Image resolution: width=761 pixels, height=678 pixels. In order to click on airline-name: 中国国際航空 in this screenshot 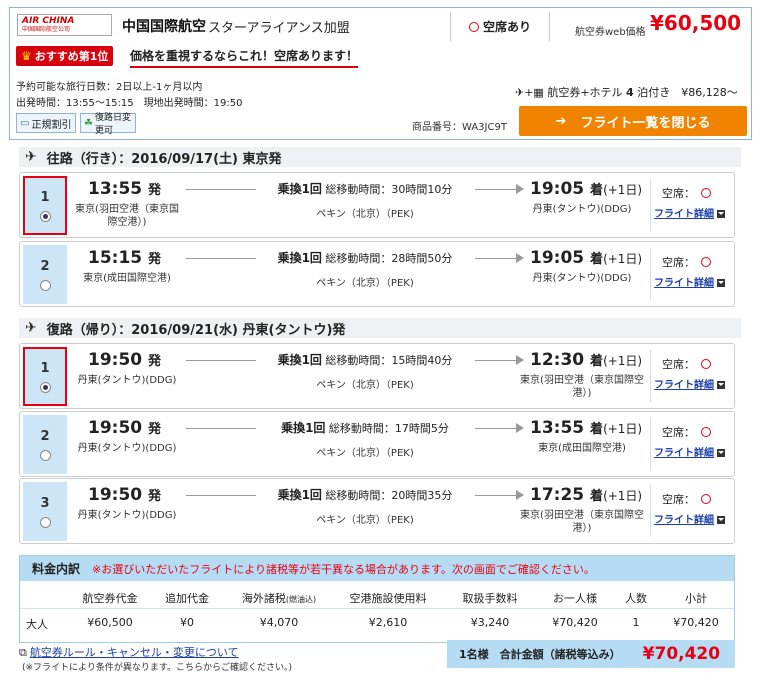, I will do `click(164, 27)`.